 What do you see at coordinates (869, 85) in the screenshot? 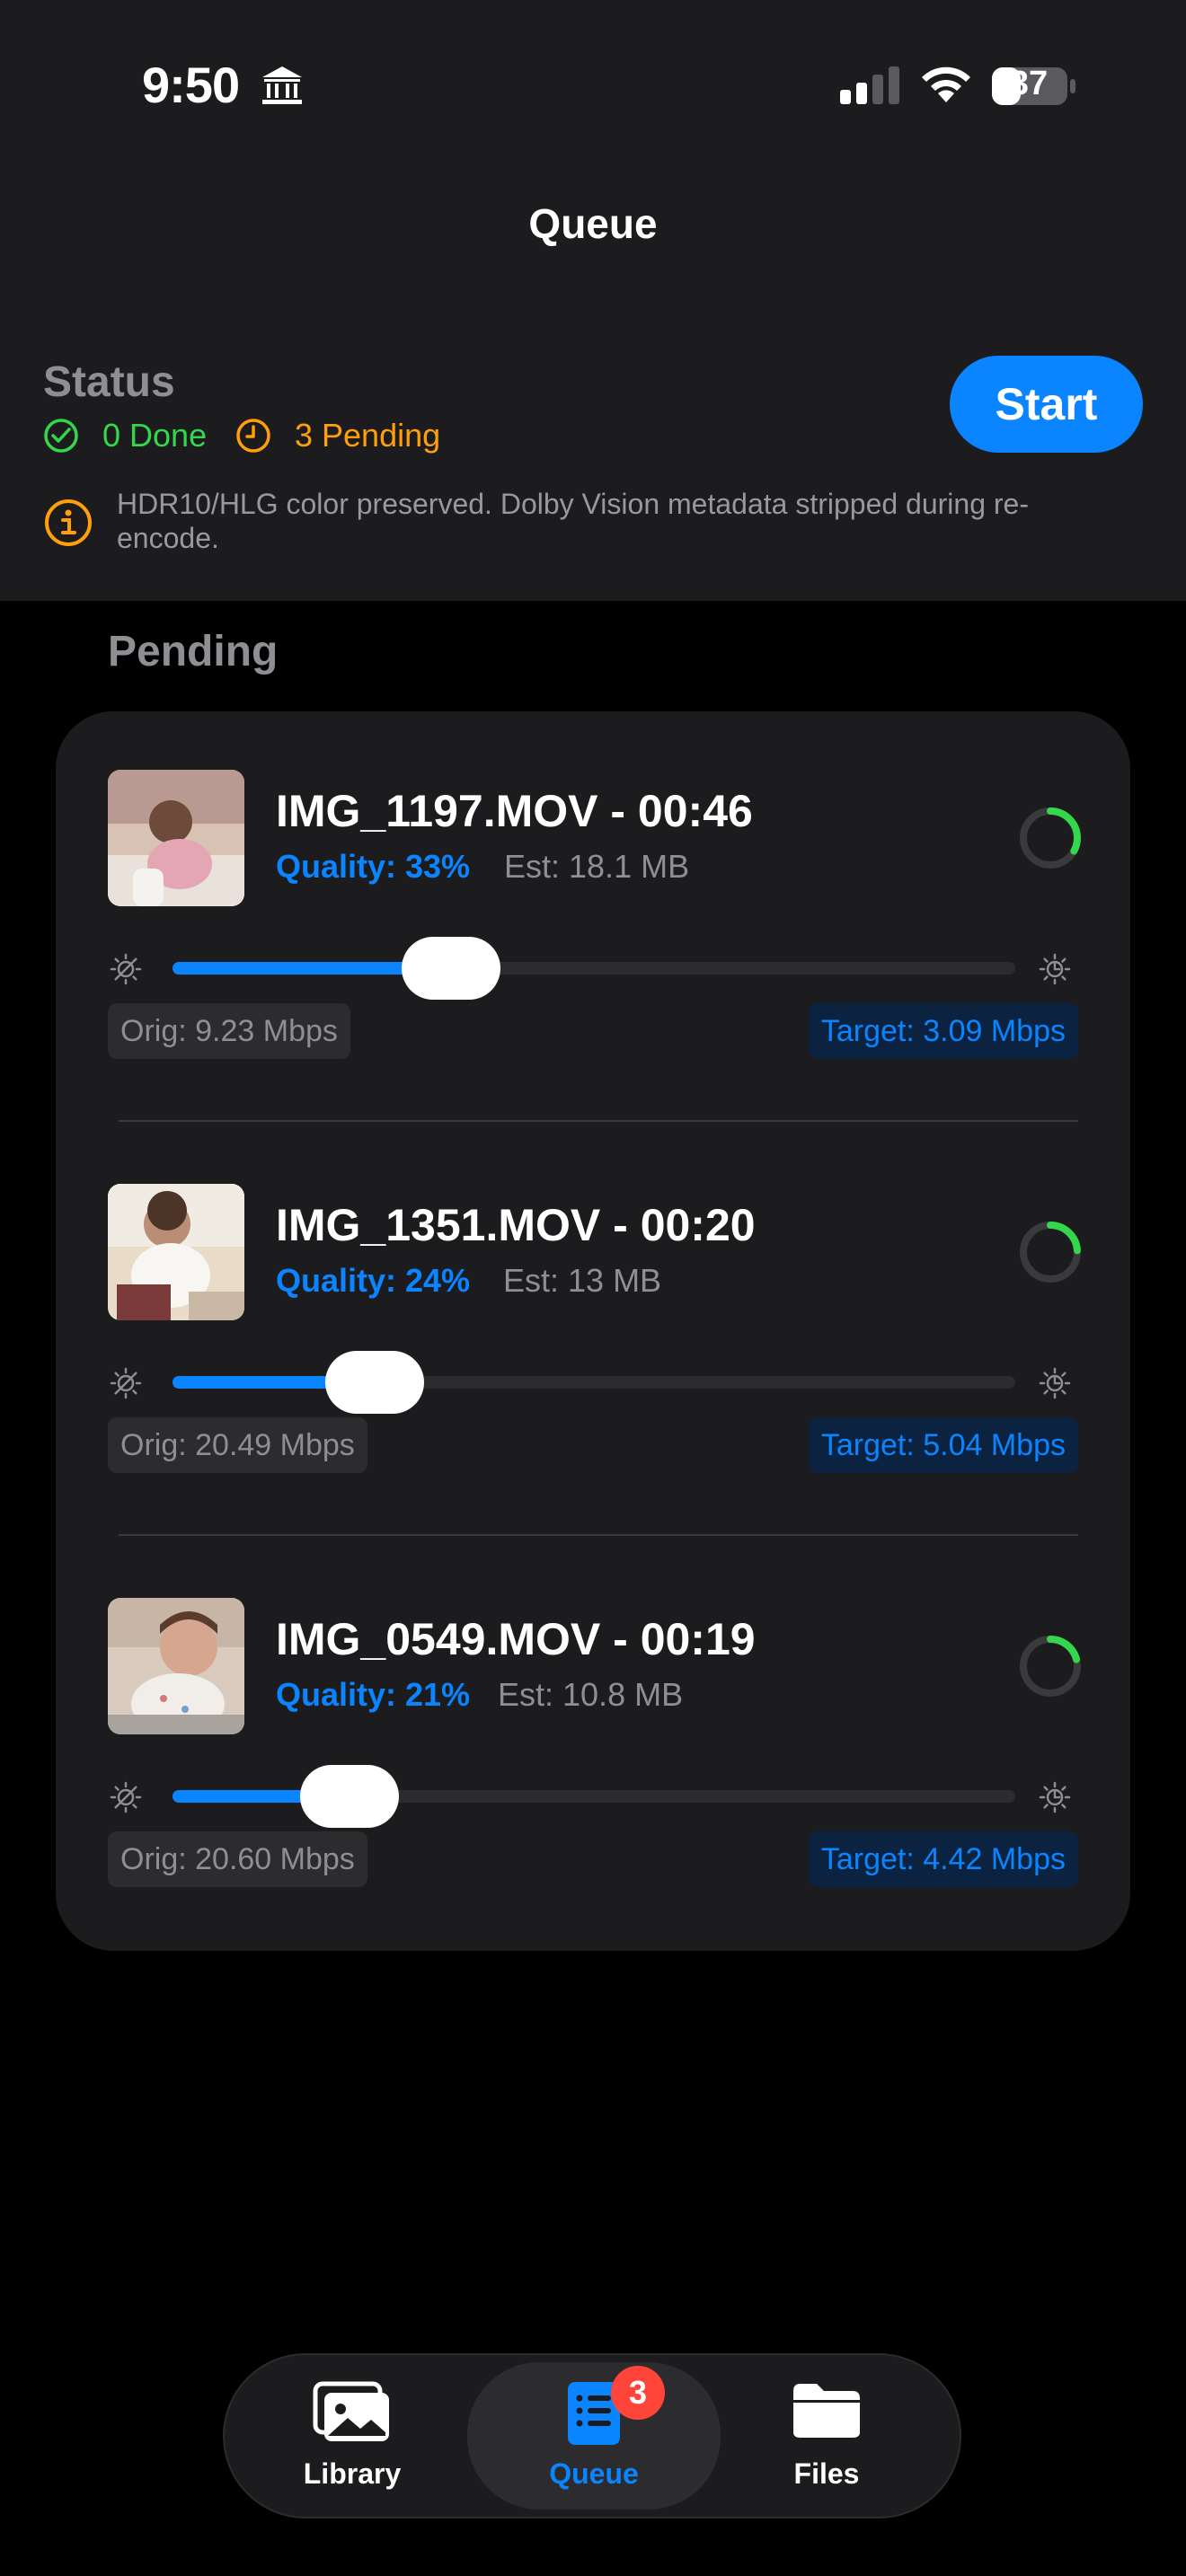
I see `cellular-signal-icon` at bounding box center [869, 85].